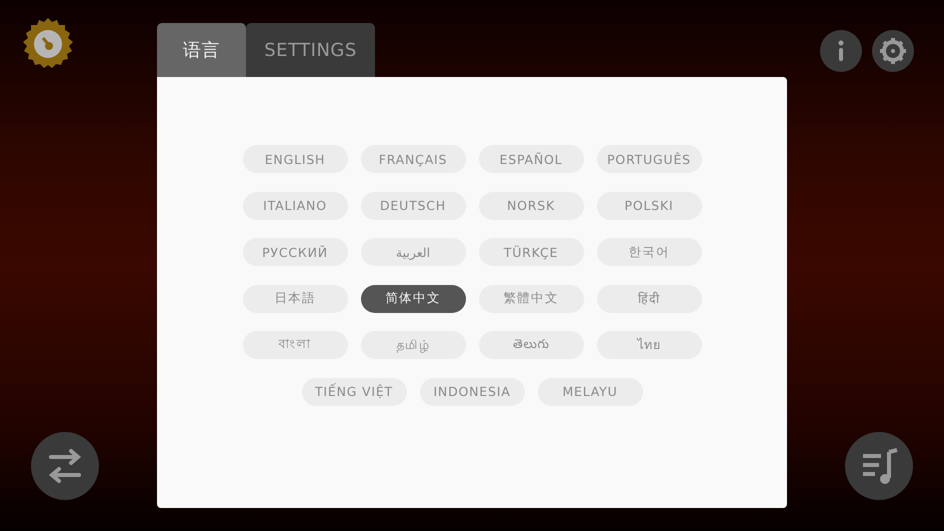  Describe the element at coordinates (531, 345) in the screenshot. I see `language-option: తెలుగు` at that location.